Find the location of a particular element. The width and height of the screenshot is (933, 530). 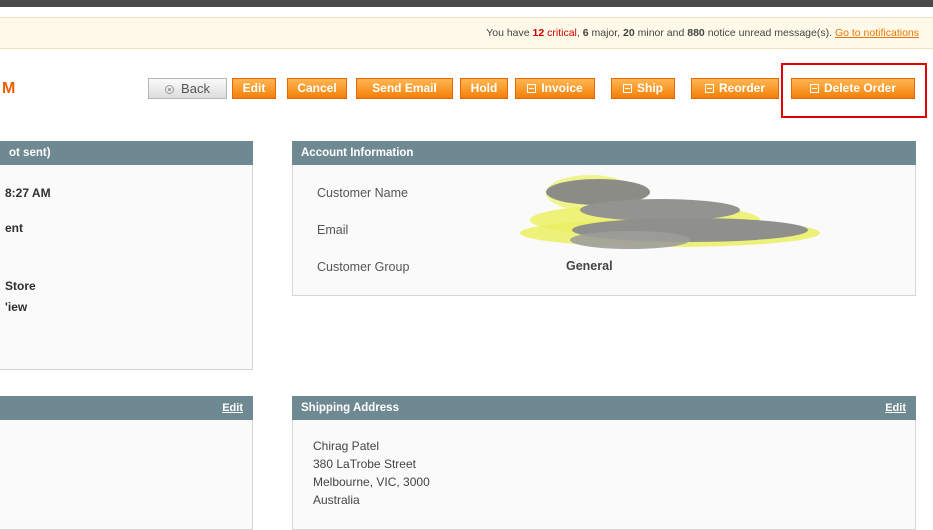

edit-button: Edit is located at coordinates (254, 88).